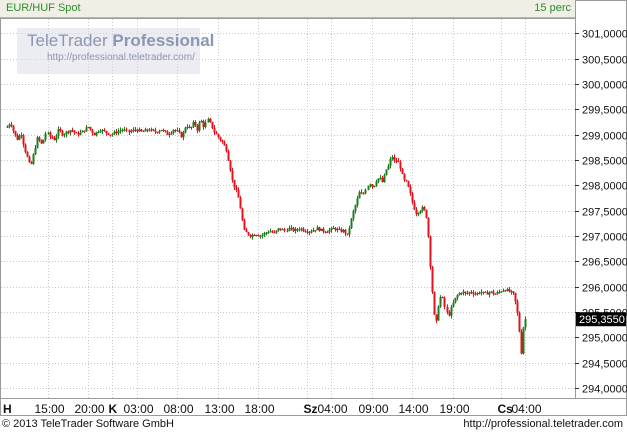  I want to click on y-tick-label: 296,0000, so click(604, 289).